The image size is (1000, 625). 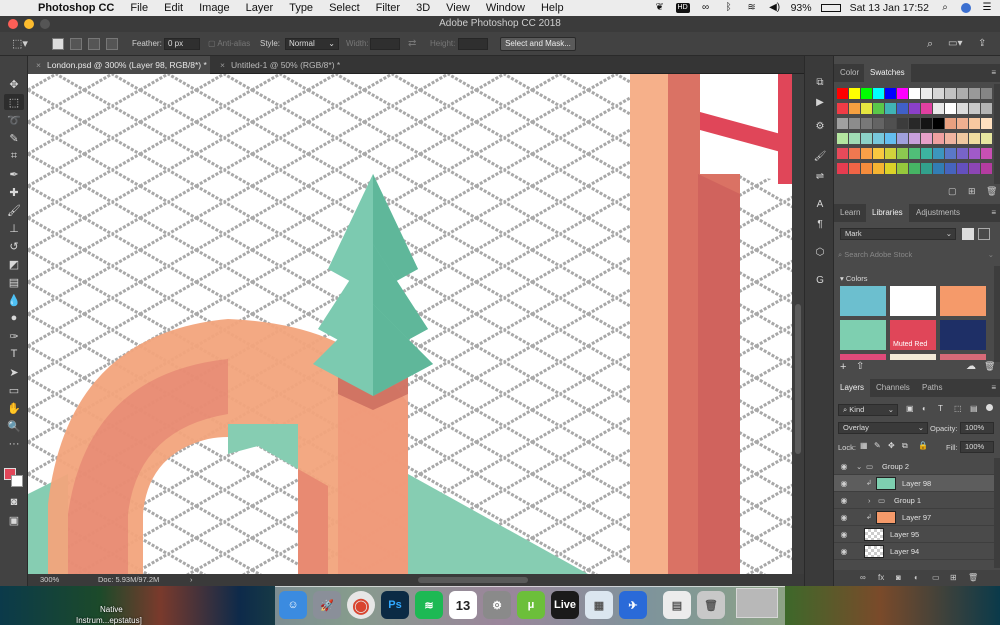 What do you see at coordinates (38, 65) in the screenshot?
I see `close-tab-icon: ×` at bounding box center [38, 65].